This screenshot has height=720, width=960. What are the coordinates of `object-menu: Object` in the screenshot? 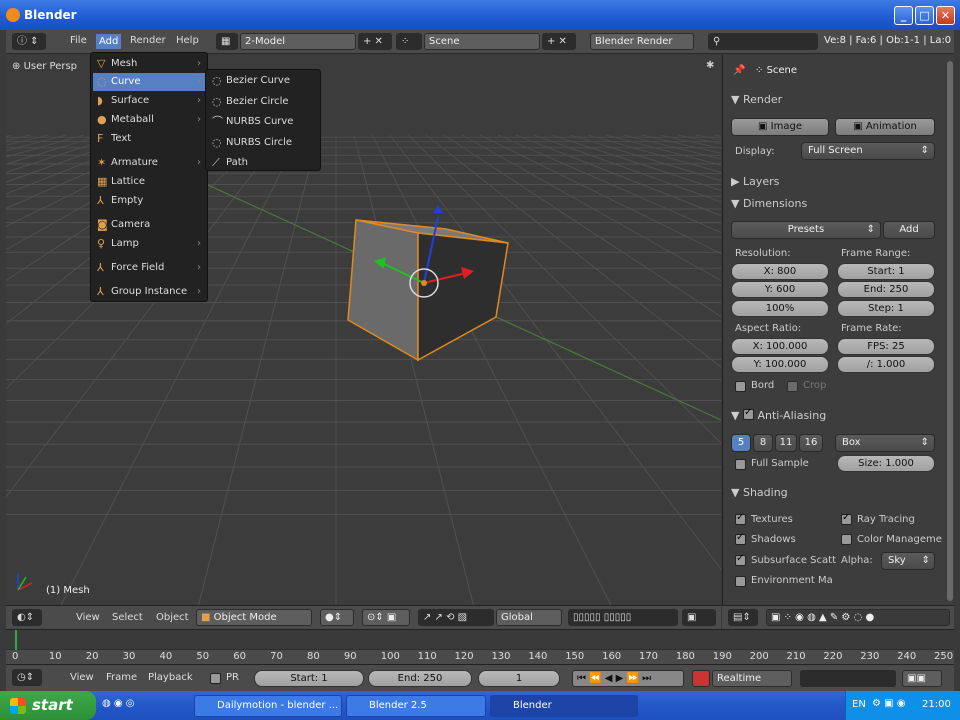 It's located at (172, 617).